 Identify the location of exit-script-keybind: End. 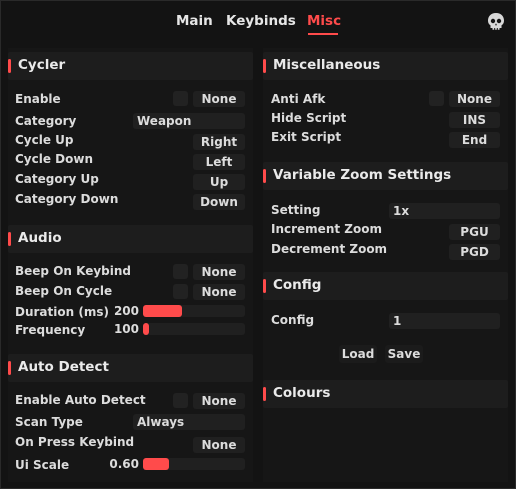
(474, 140).